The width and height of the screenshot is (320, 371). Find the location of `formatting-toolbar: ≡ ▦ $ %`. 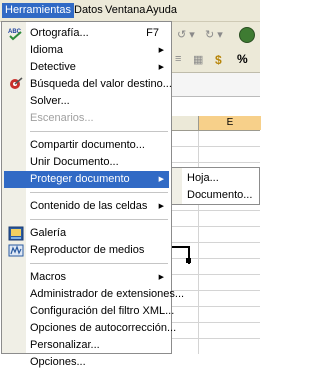

formatting-toolbar: ≡ ▦ $ % is located at coordinates (215, 60).